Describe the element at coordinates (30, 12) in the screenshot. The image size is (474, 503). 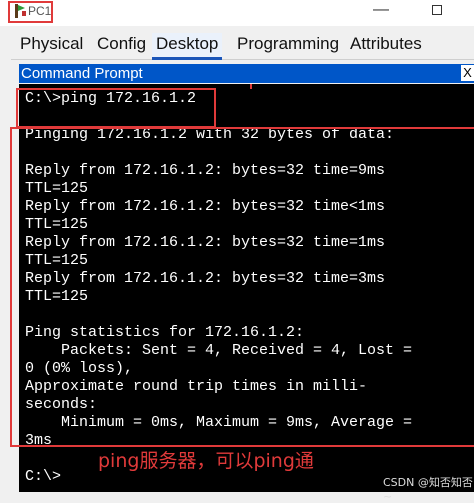
I see `annotation-box-title` at that location.